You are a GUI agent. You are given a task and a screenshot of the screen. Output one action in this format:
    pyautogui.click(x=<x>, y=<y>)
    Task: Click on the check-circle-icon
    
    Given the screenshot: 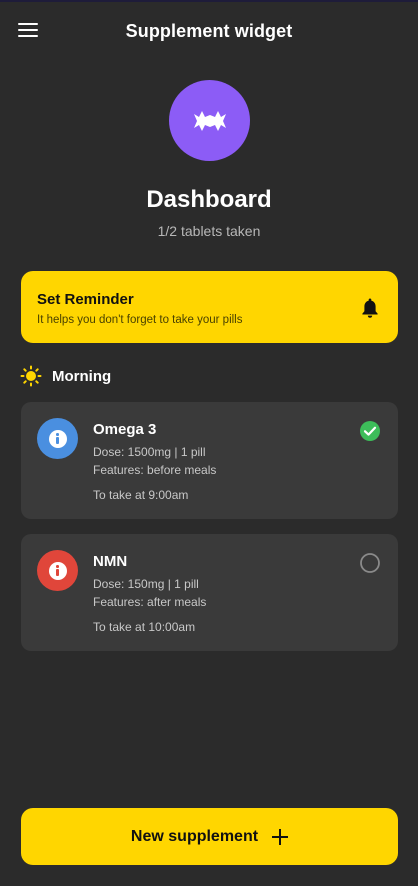 What is the action you would take?
    pyautogui.click(x=370, y=431)
    